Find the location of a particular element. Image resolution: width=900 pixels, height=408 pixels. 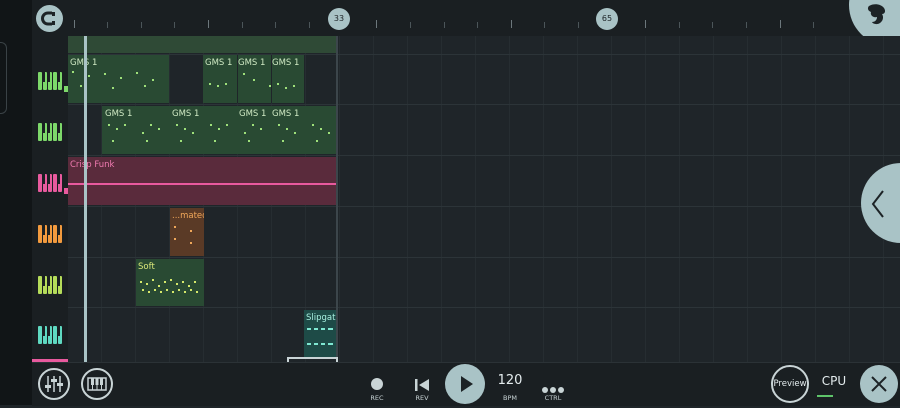

timeline-ruler: 33 65 is located at coordinates (466, 18).